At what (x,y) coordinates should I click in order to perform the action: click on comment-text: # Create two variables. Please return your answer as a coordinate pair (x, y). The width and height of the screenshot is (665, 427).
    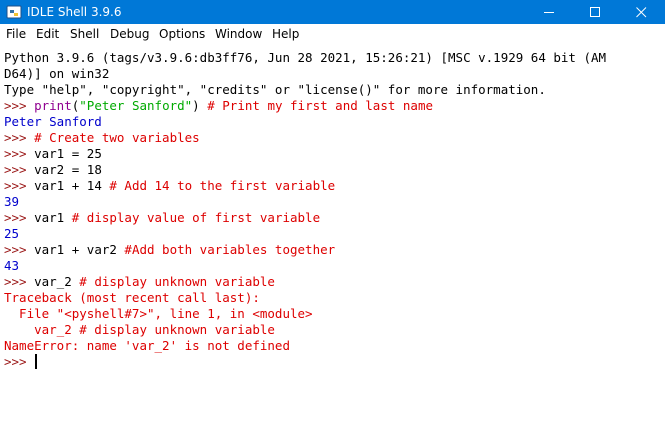
    Looking at the image, I should click on (117, 137).